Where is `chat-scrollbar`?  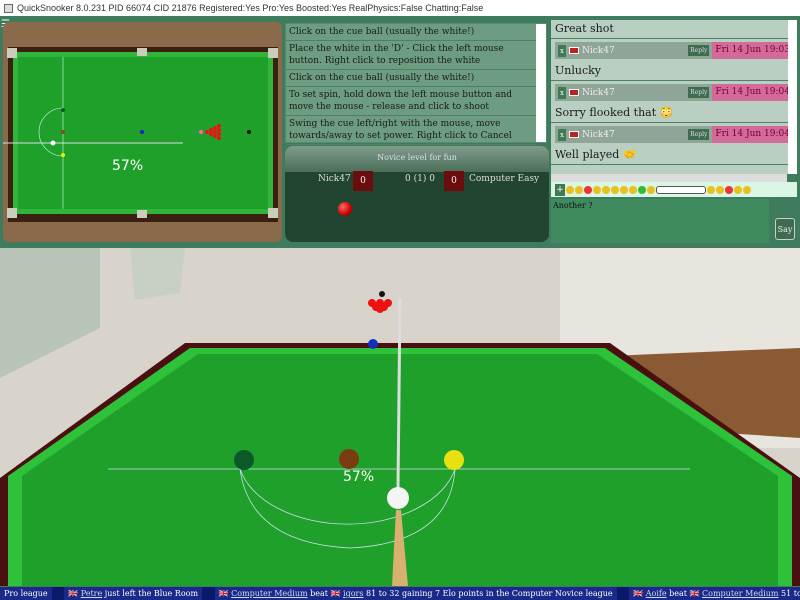
chat-scrollbar is located at coordinates (792, 97).